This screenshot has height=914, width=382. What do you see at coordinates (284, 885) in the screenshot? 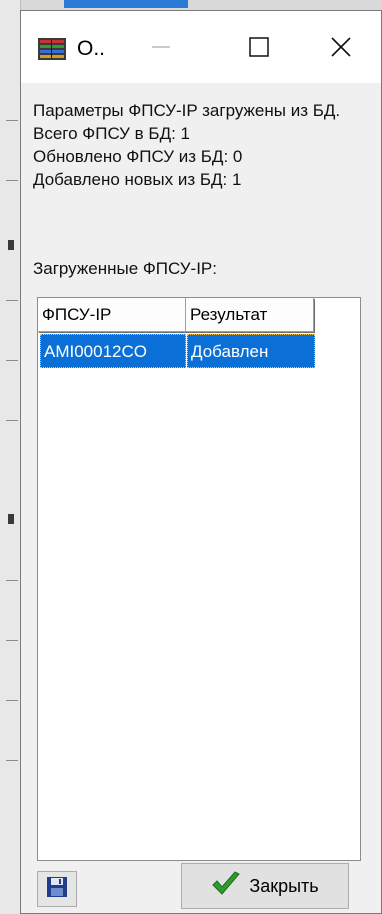
I see `close-button-label: Закрыть` at bounding box center [284, 885].